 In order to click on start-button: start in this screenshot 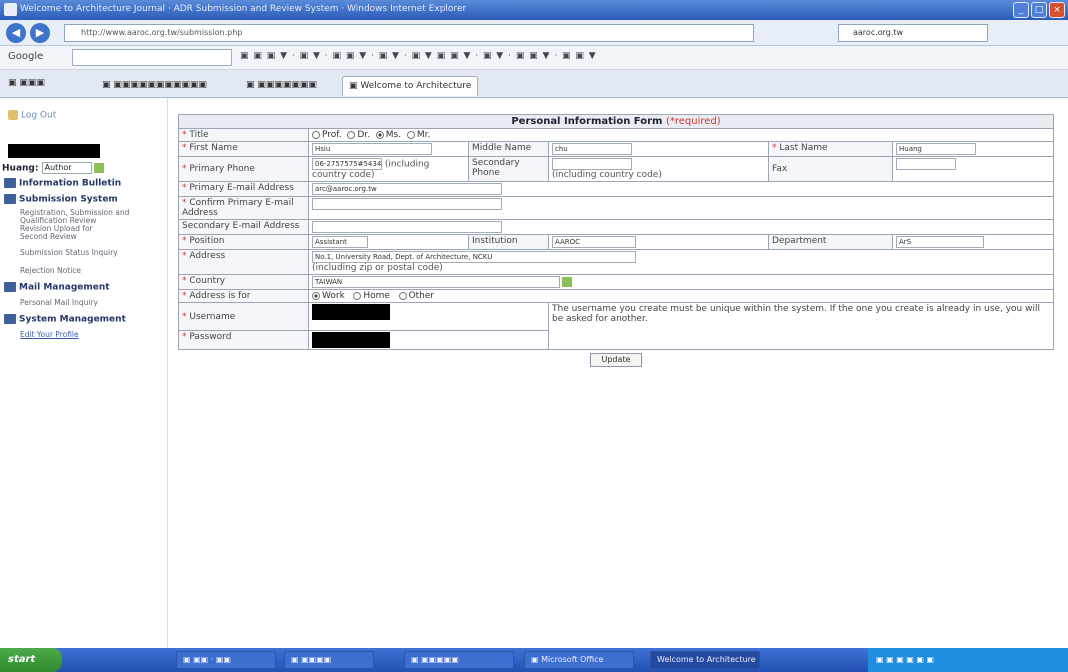, I will do `click(31, 660)`.